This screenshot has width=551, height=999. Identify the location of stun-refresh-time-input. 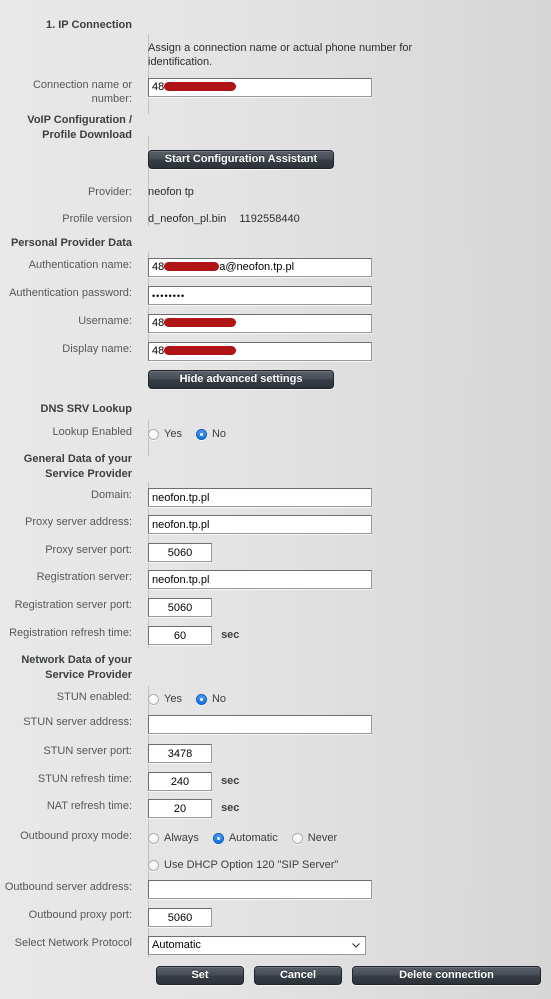
(180, 781).